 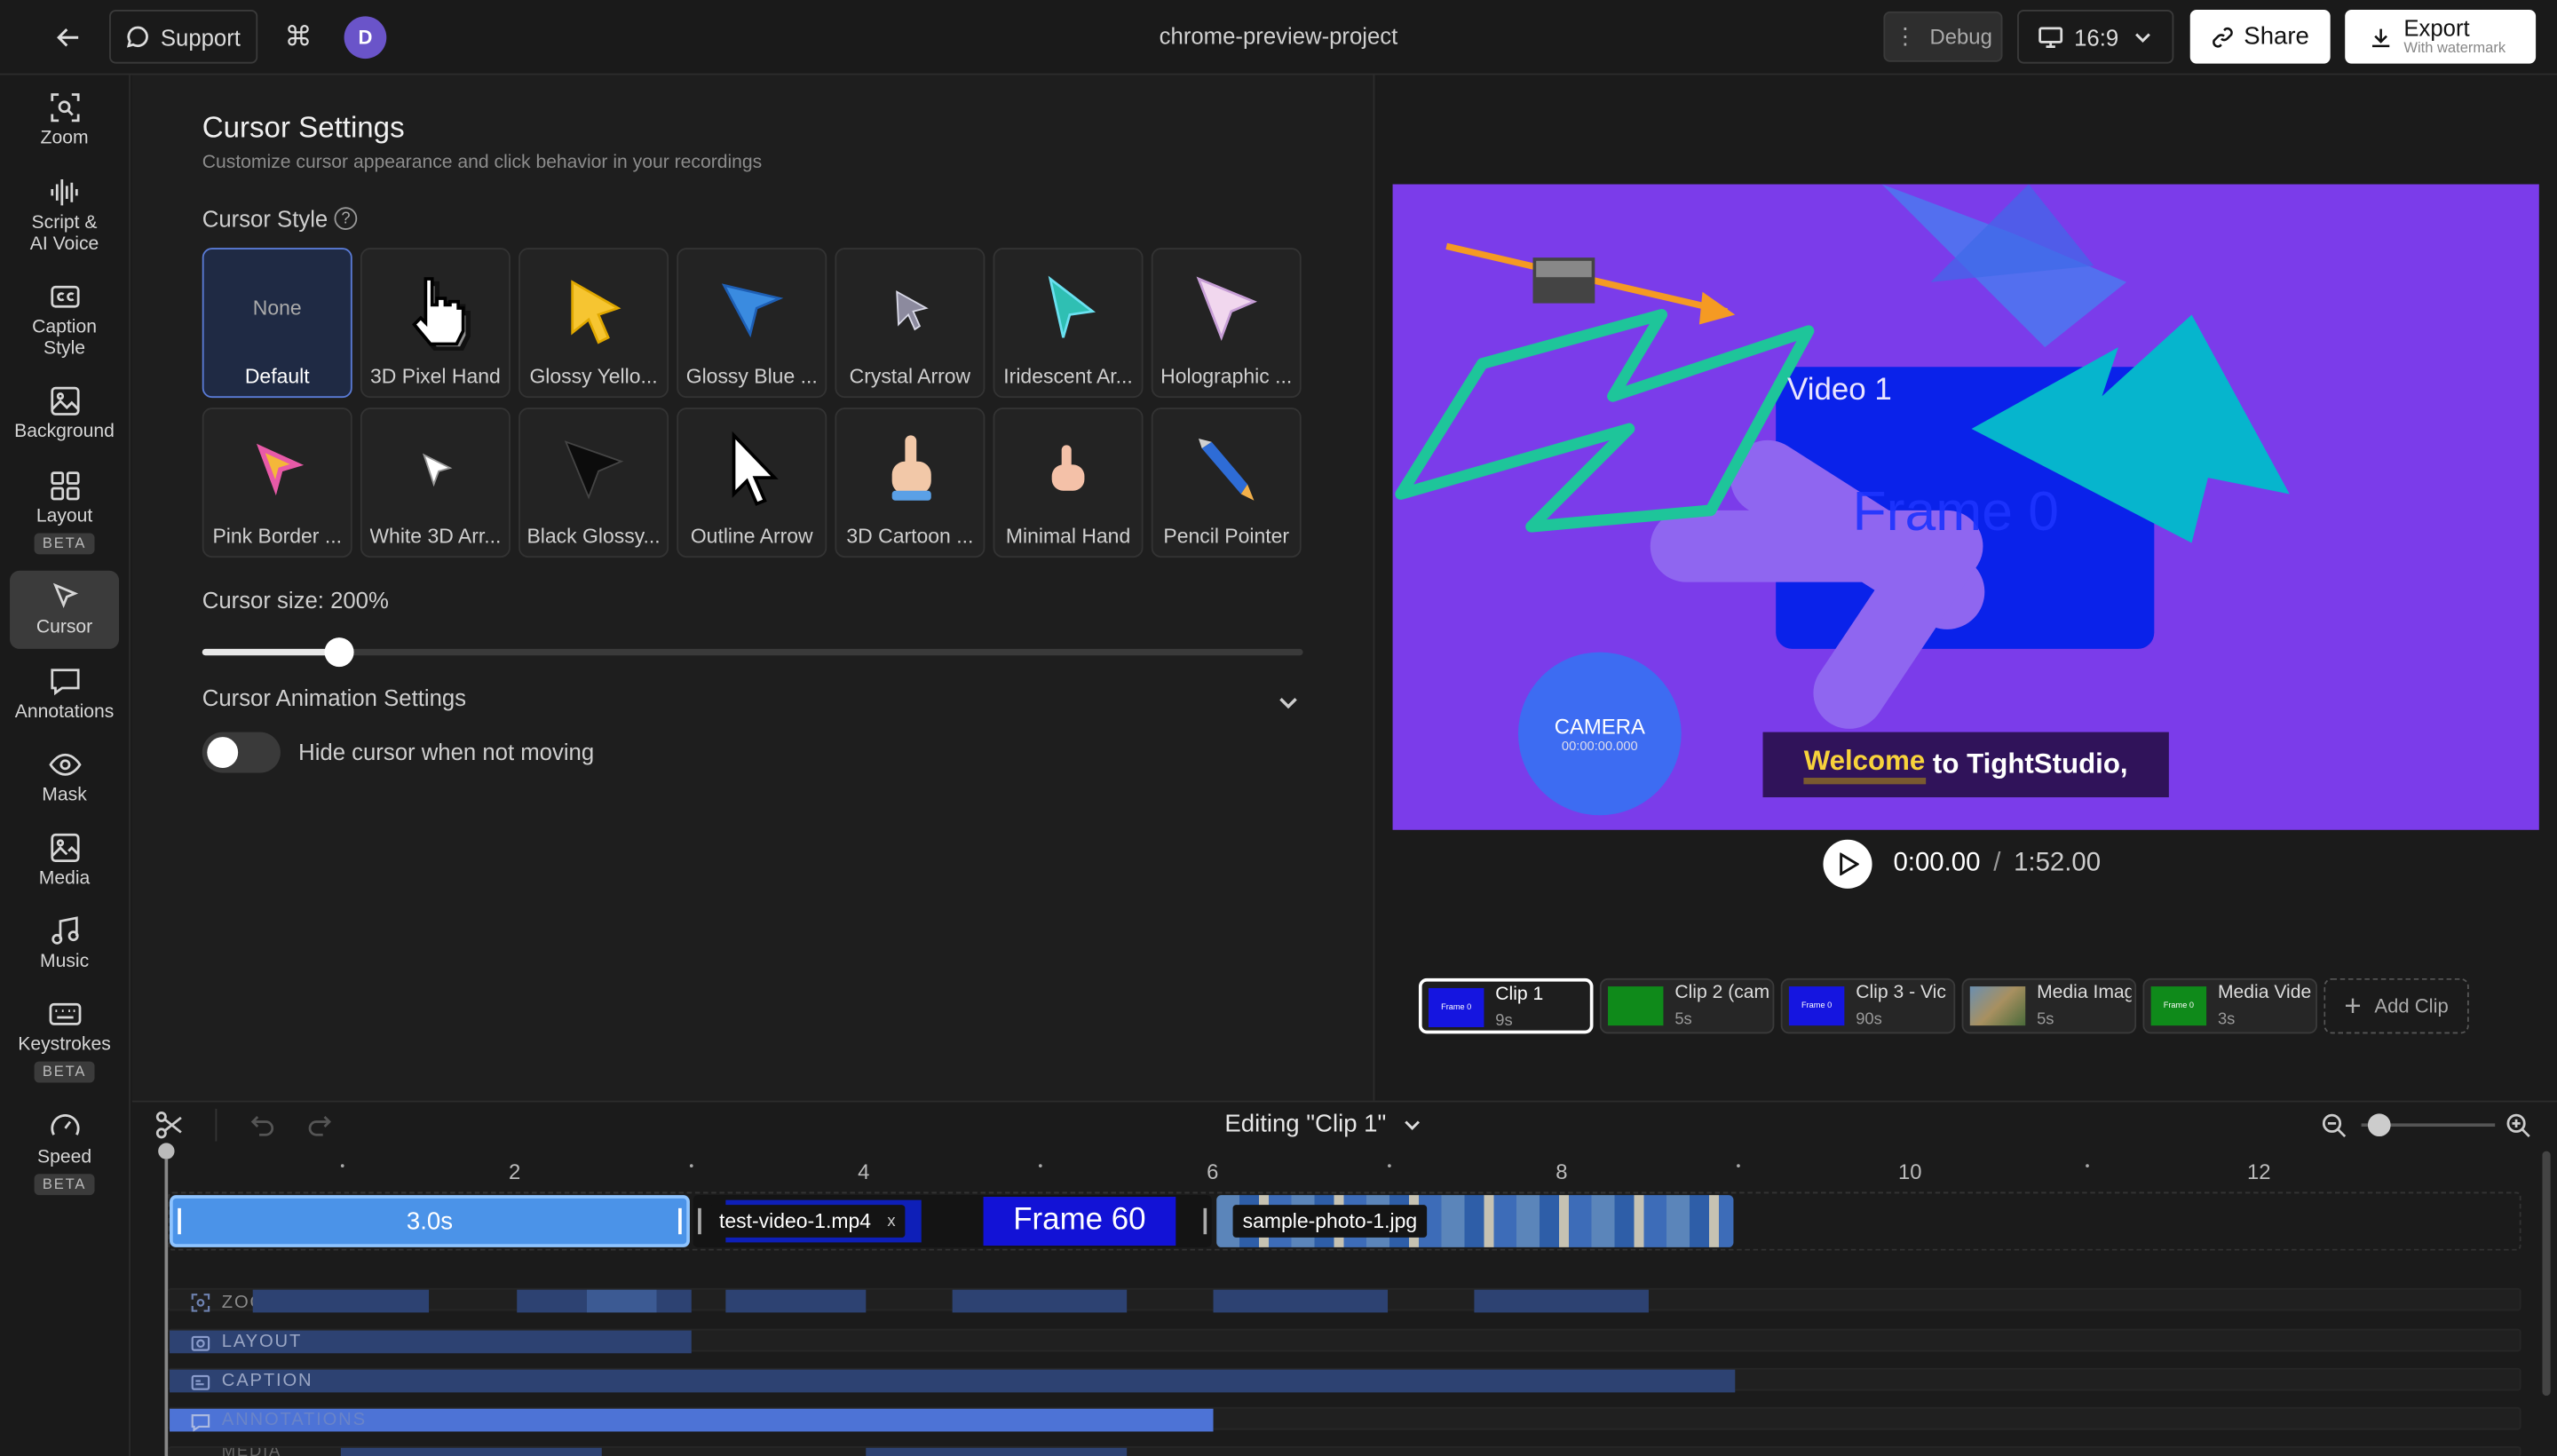 I want to click on iridescent-arrow-cursor-icon, so click(x=1072, y=306).